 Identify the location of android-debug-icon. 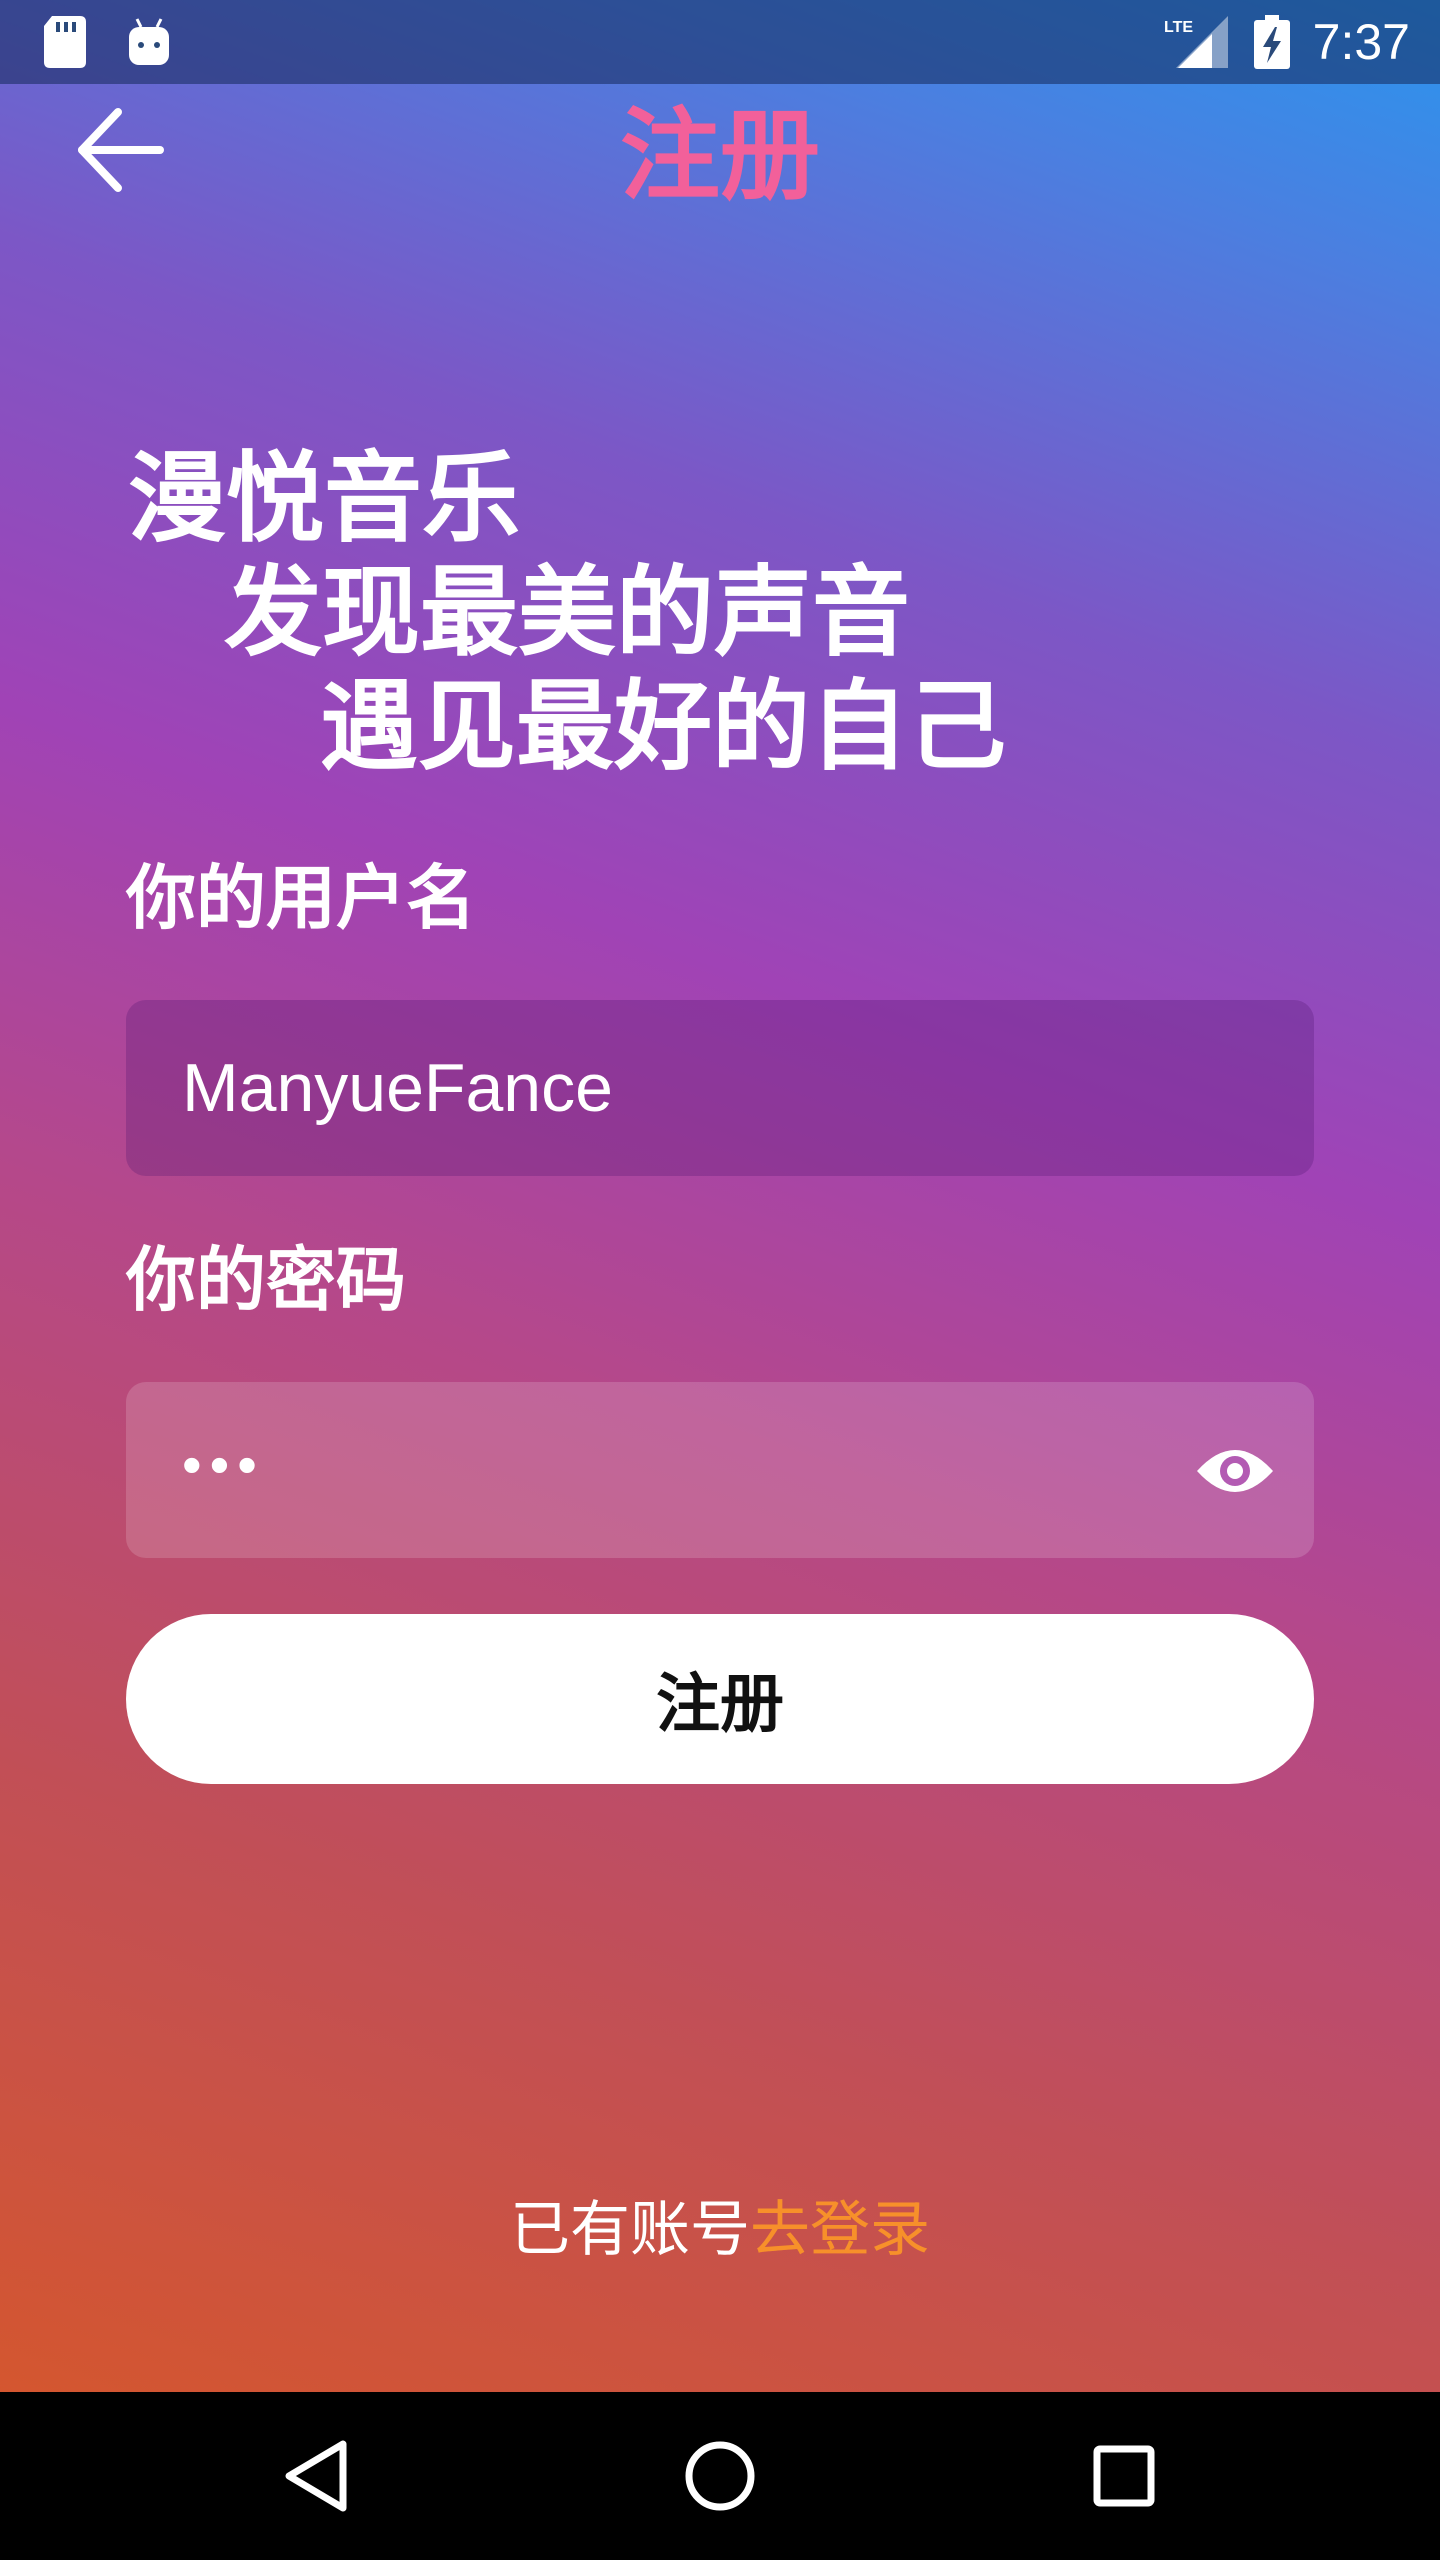
(149, 42).